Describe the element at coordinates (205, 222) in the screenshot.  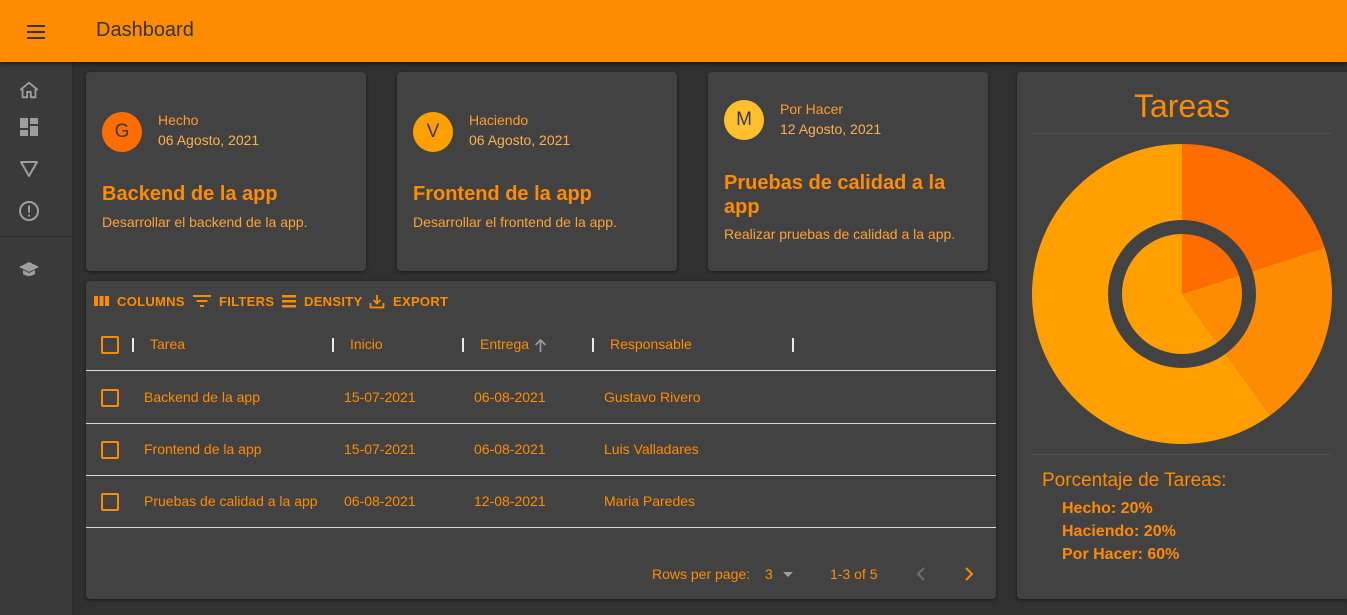
I see `card-description: Desarrollar el backend de la app.` at that location.